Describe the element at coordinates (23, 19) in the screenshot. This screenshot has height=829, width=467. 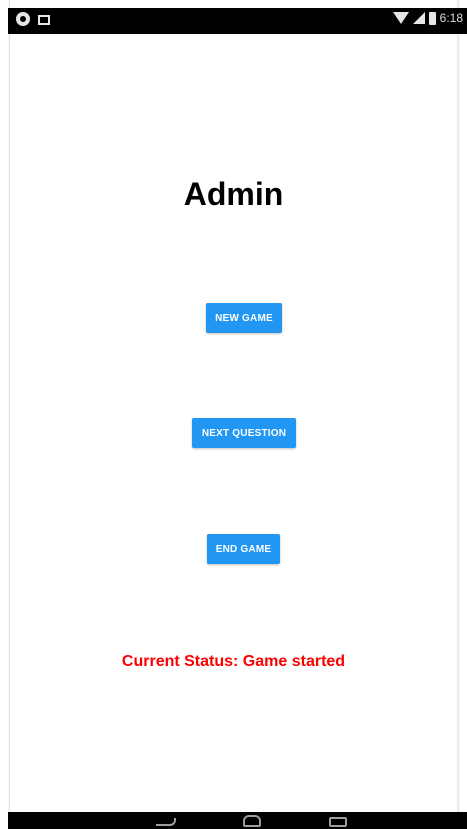
I see `app-notification-icon` at that location.